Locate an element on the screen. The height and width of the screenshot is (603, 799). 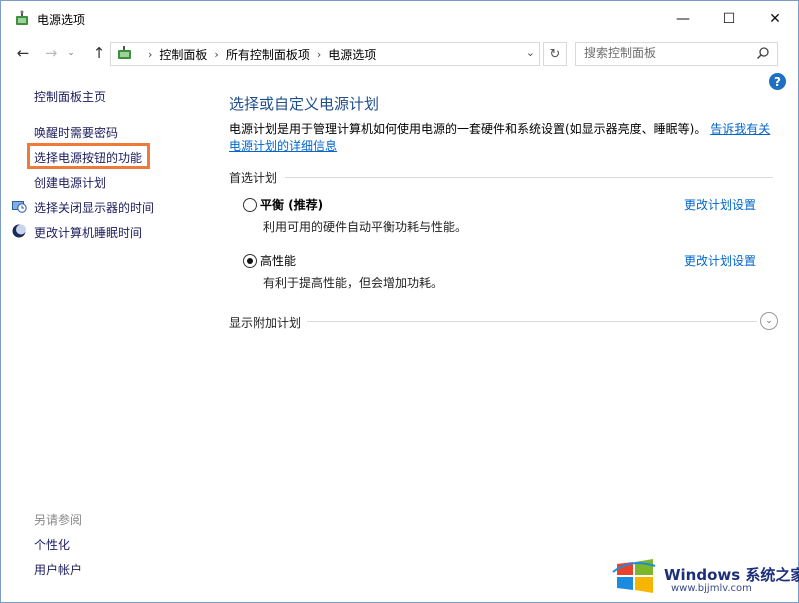
radio-selected-dot is located at coordinates (250, 261).